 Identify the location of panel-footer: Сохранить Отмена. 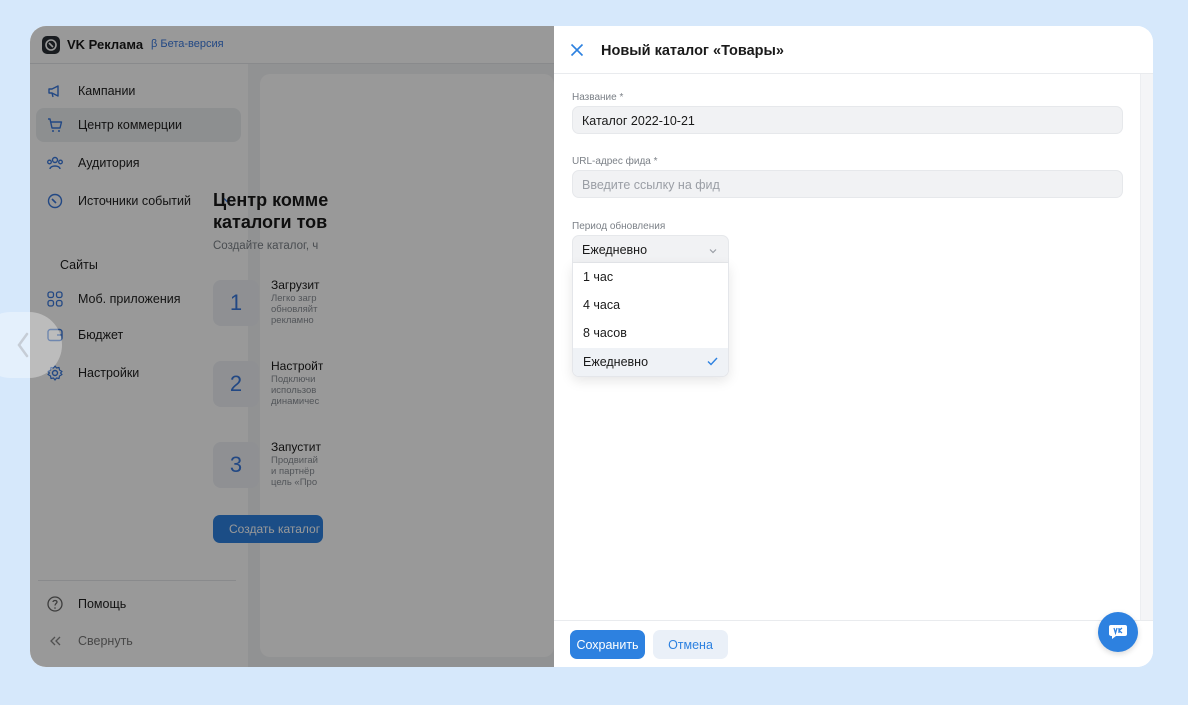
(853, 643).